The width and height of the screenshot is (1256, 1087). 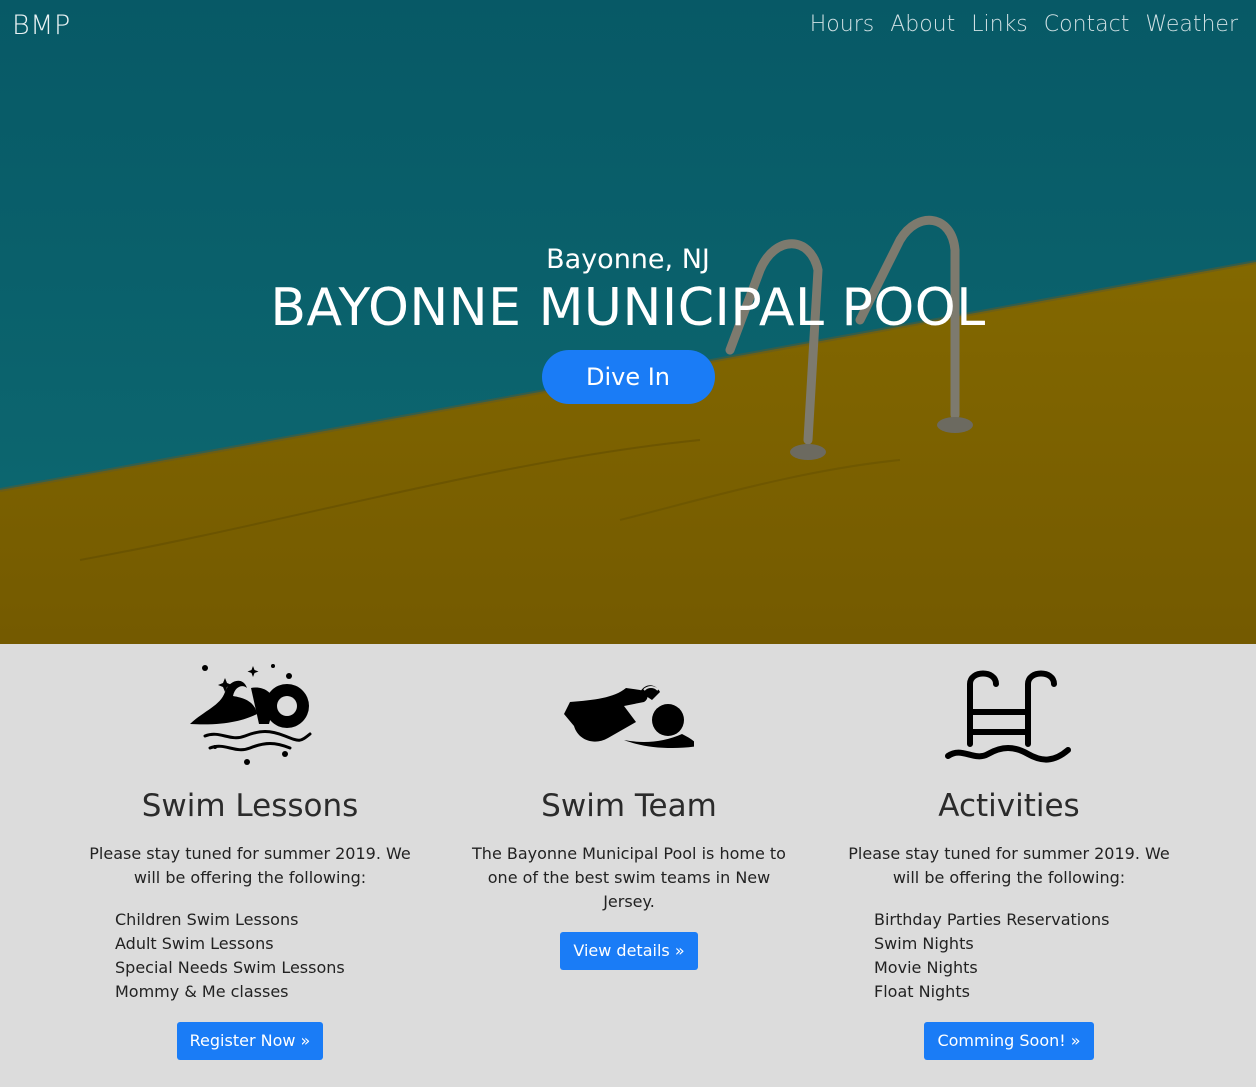 I want to click on list-item: Float Nights, so click(x=922, y=991).